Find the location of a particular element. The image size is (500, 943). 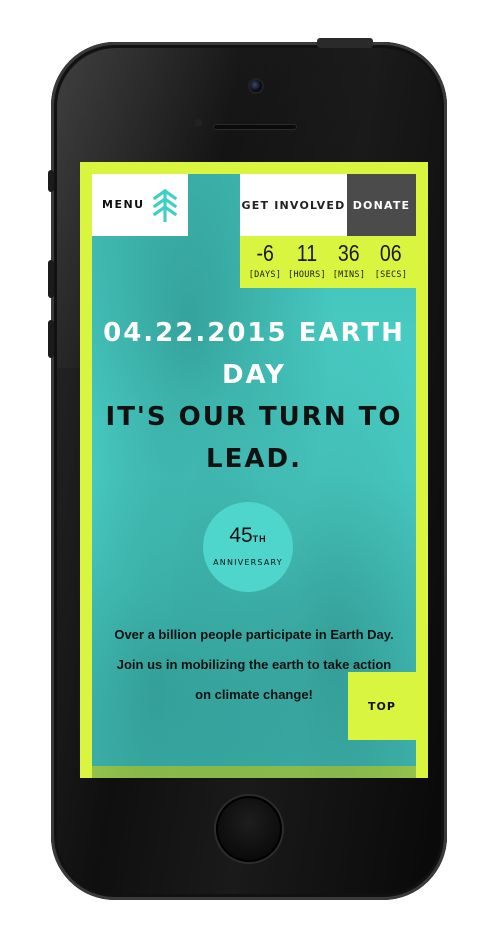

donate-button: DONATE is located at coordinates (381, 205).